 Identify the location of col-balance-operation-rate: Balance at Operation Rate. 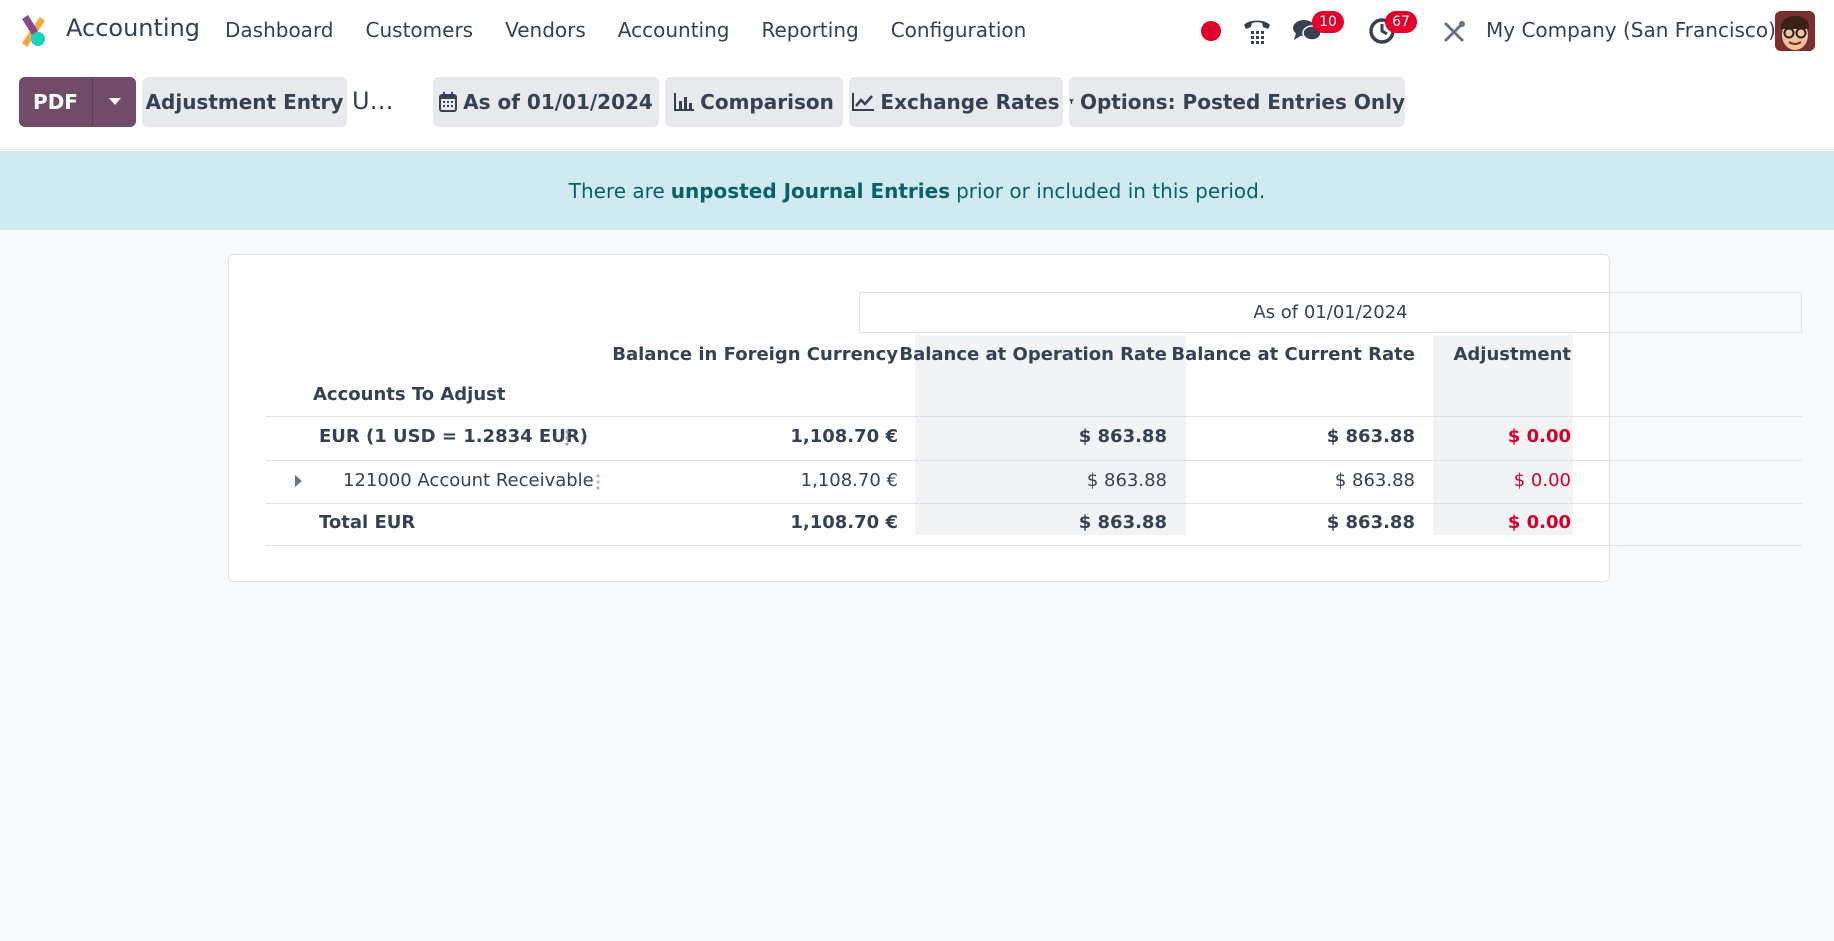
(1033, 354).